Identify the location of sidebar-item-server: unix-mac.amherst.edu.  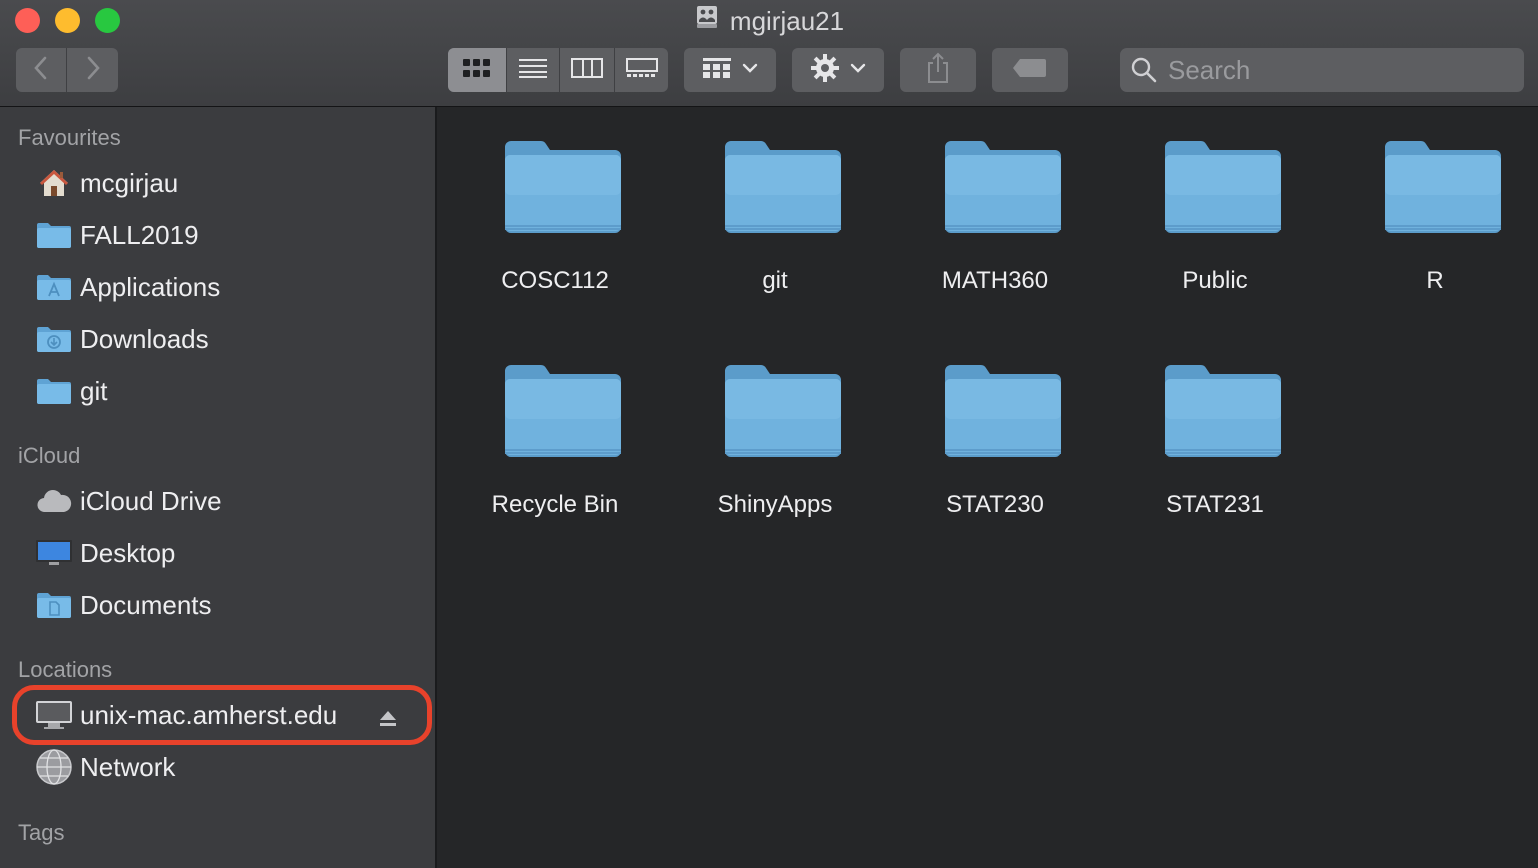
(229, 715).